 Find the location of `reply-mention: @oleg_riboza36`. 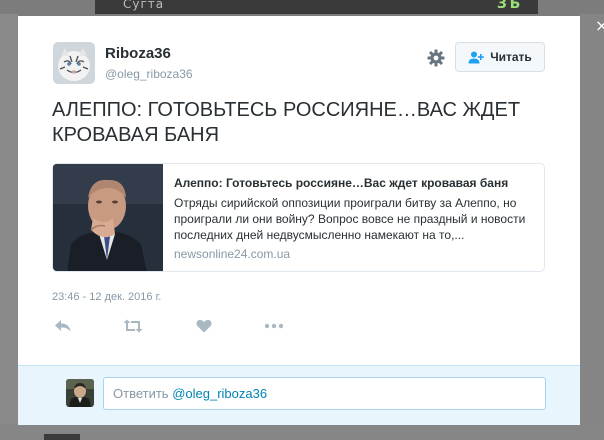

reply-mention: @oleg_riboza36 is located at coordinates (220, 393).